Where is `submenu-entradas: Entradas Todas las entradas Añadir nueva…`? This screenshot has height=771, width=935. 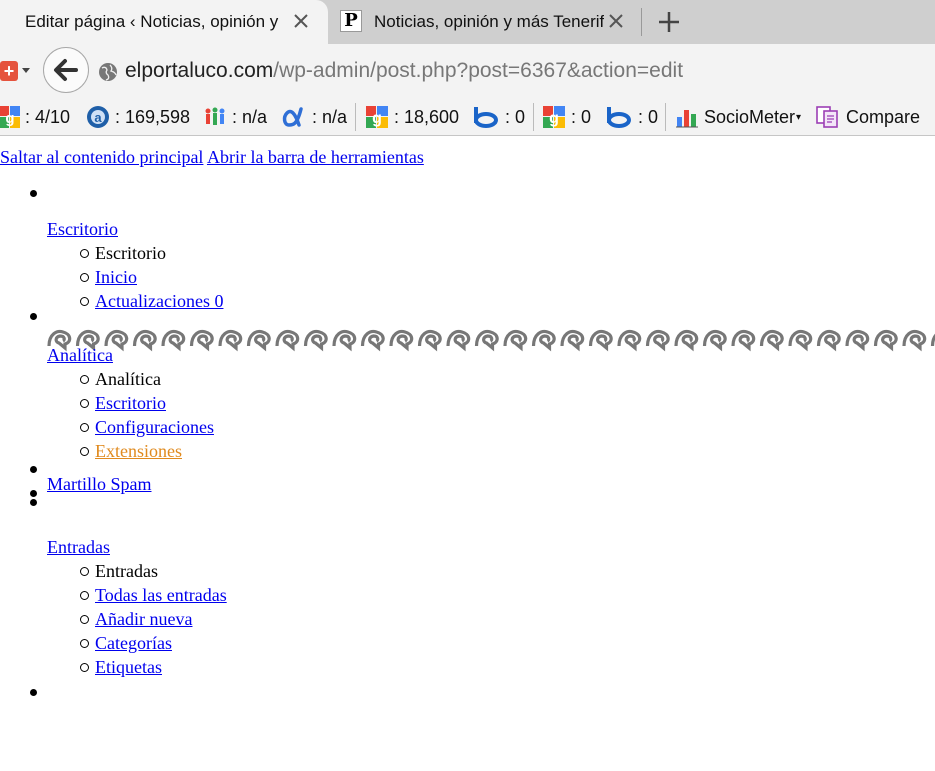
submenu-entradas: Entradas Todas las entradas Añadir nueva… is located at coordinates (491, 619).